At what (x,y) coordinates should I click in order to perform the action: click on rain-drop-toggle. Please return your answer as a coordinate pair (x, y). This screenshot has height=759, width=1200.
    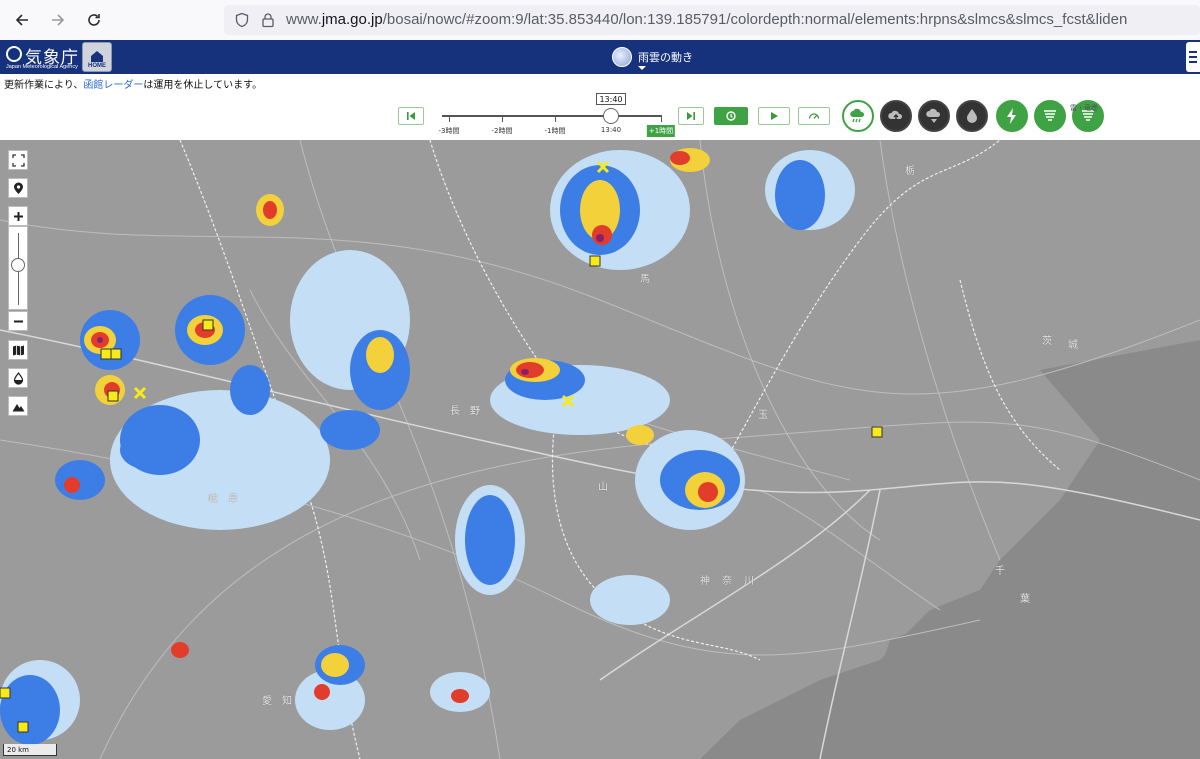
    Looking at the image, I should click on (972, 116).